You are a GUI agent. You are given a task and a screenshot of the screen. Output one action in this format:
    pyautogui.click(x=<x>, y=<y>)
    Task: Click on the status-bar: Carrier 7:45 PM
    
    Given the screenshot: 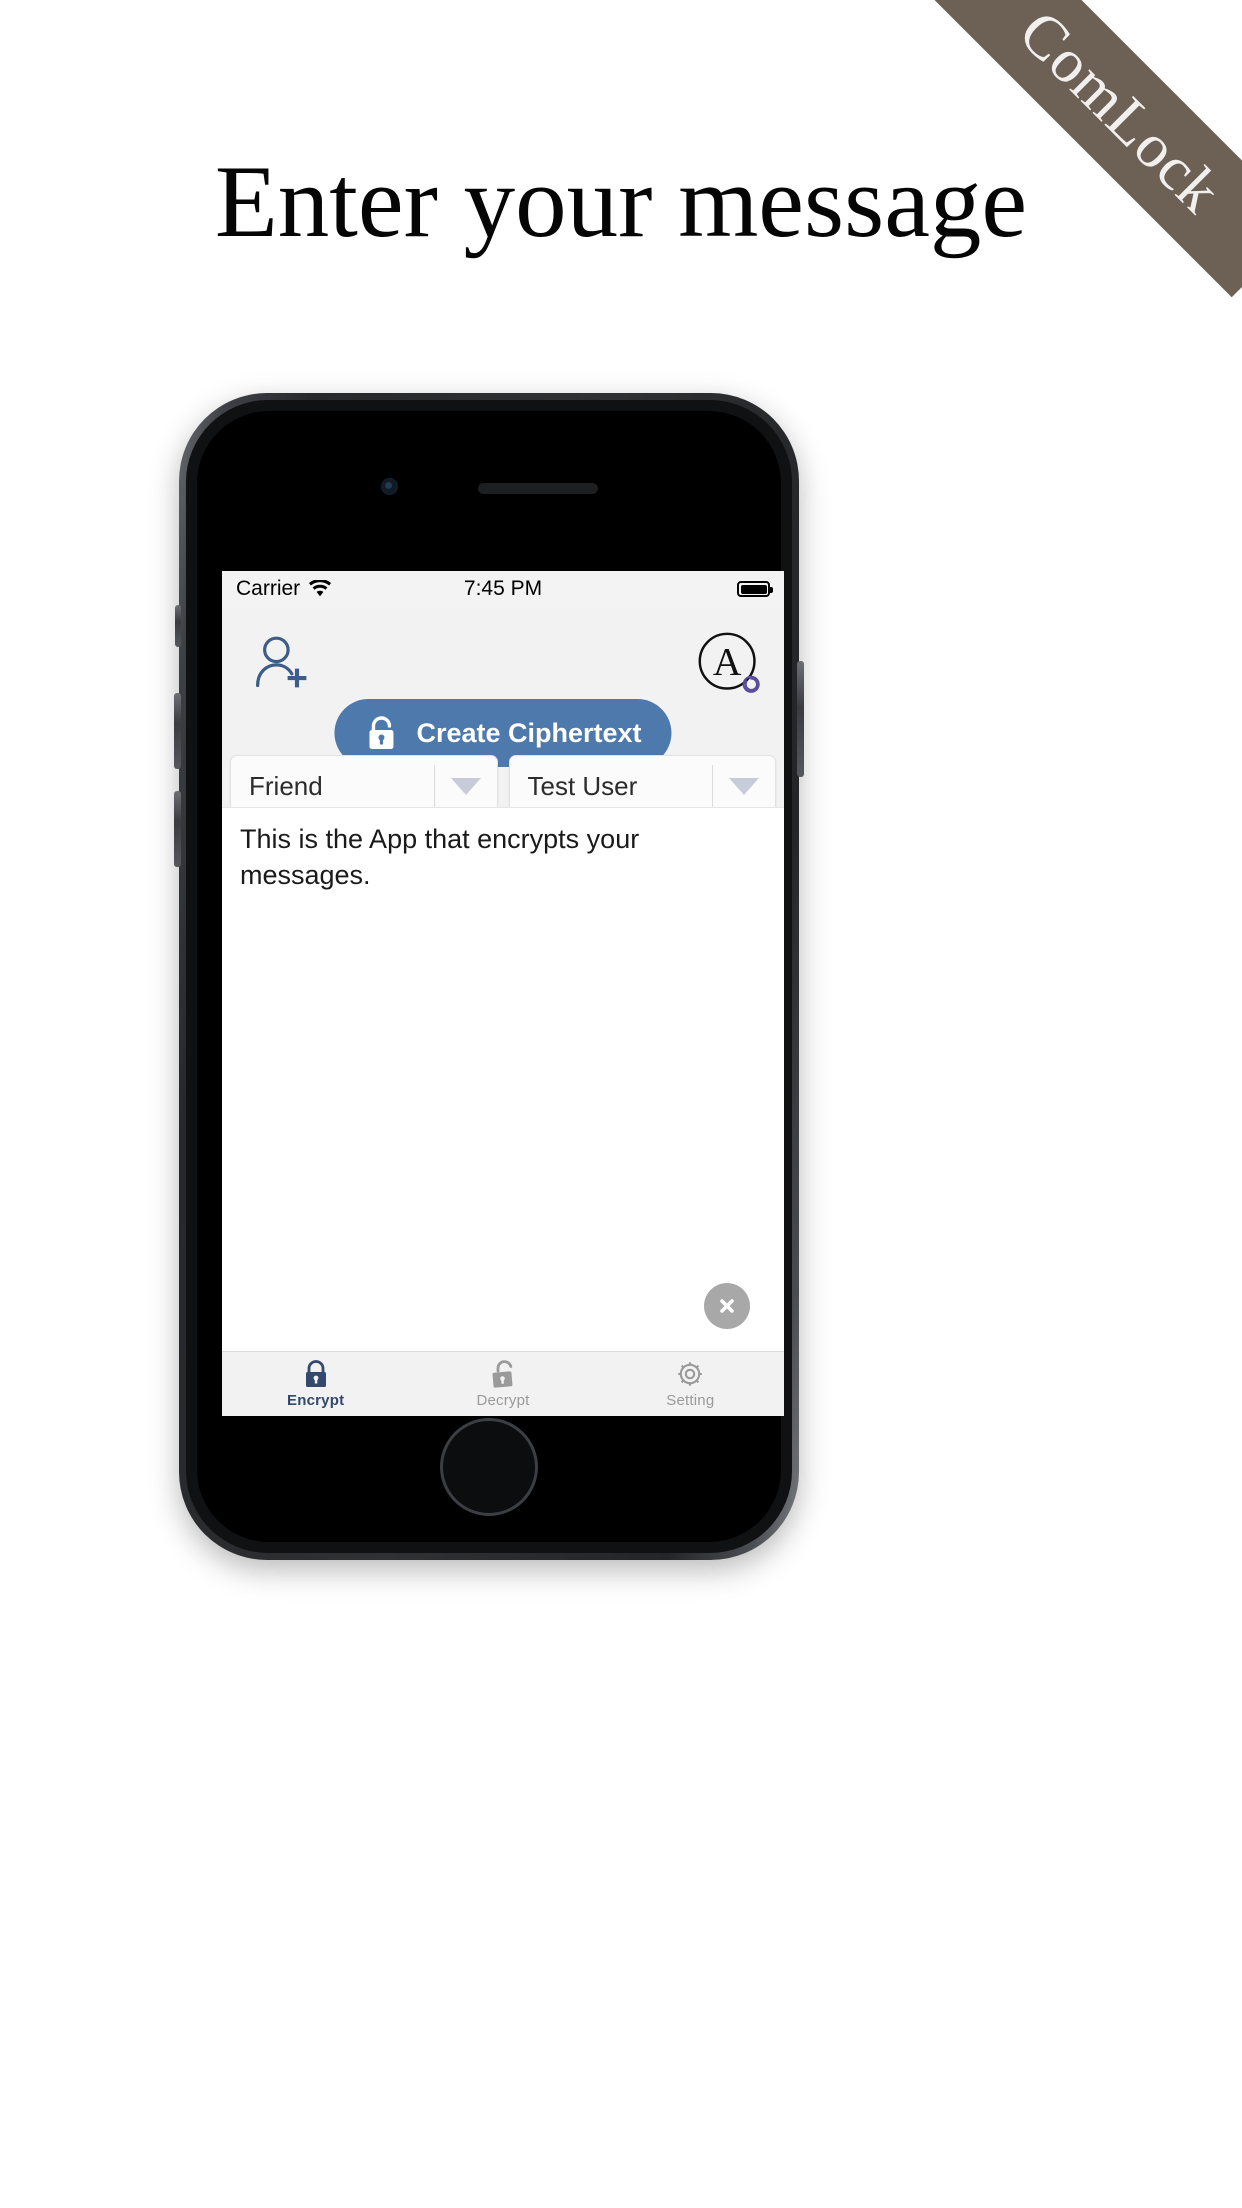 What is the action you would take?
    pyautogui.click(x=503, y=589)
    